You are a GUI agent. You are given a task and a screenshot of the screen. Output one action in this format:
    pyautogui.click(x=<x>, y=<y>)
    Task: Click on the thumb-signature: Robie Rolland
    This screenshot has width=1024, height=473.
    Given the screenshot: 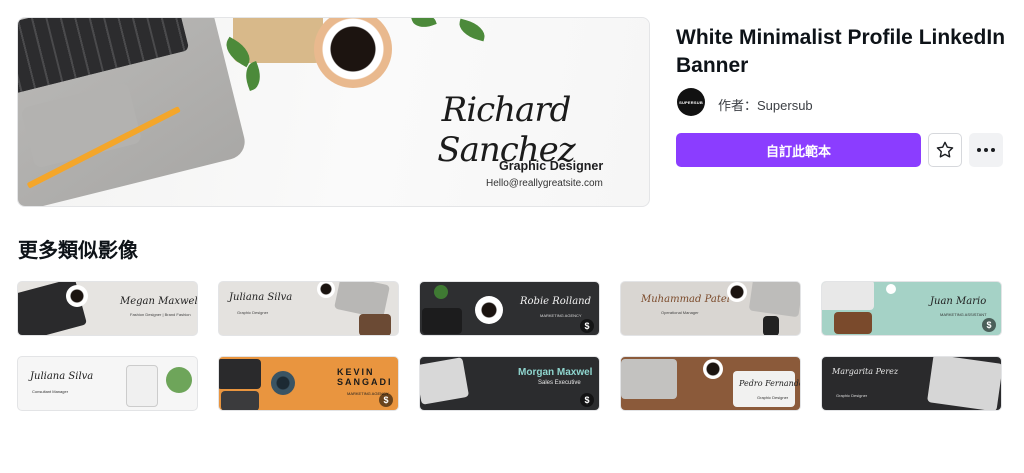 What is the action you would take?
    pyautogui.click(x=555, y=301)
    